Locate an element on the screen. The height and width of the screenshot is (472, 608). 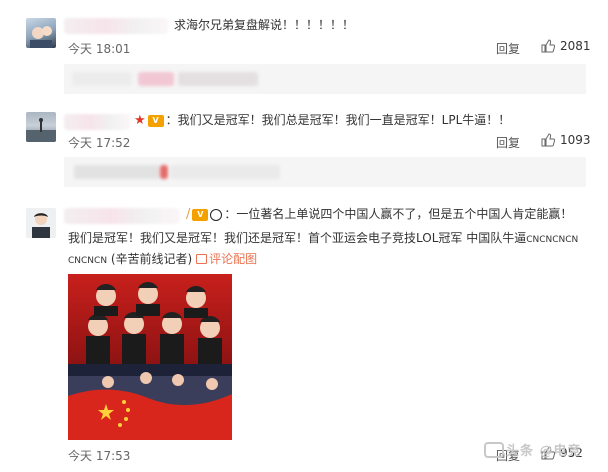
comment-text: (辛苦前线记者) is located at coordinates (150, 259).